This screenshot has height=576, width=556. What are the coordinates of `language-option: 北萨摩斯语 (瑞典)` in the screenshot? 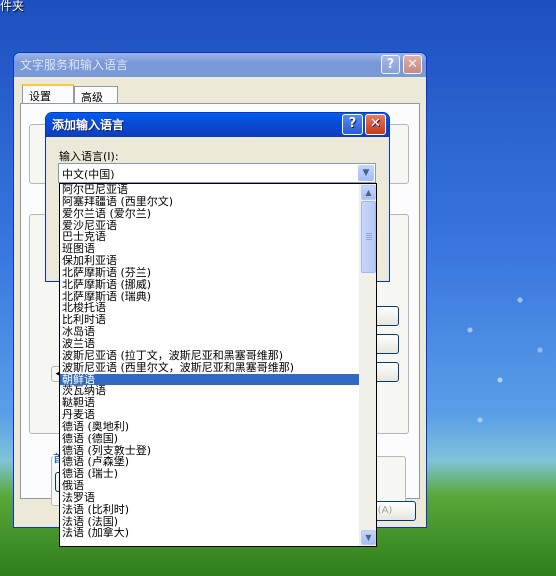 It's located at (210, 297).